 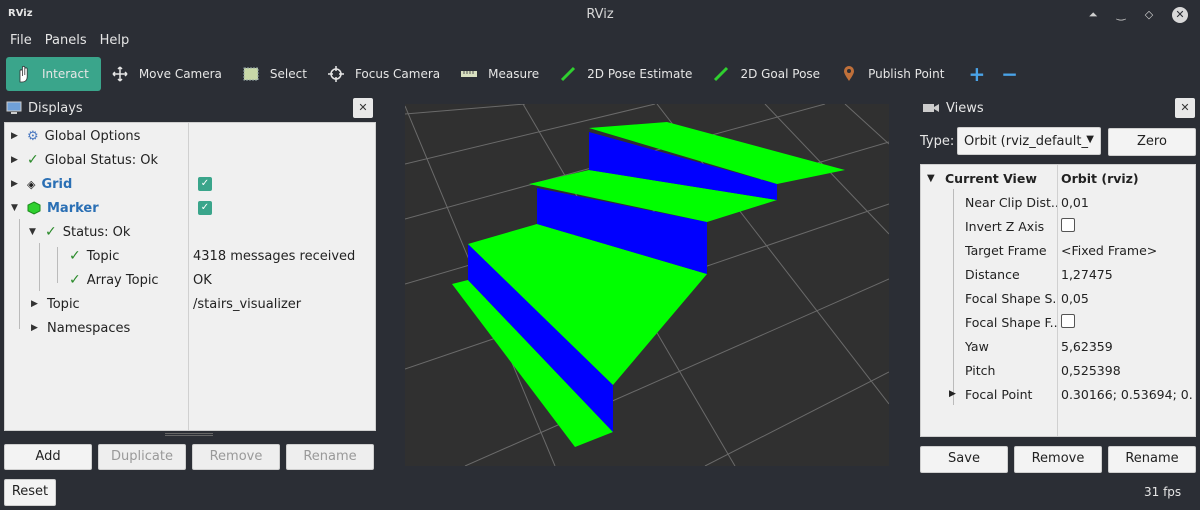 I want to click on tool-measure: Measure, so click(x=499, y=74).